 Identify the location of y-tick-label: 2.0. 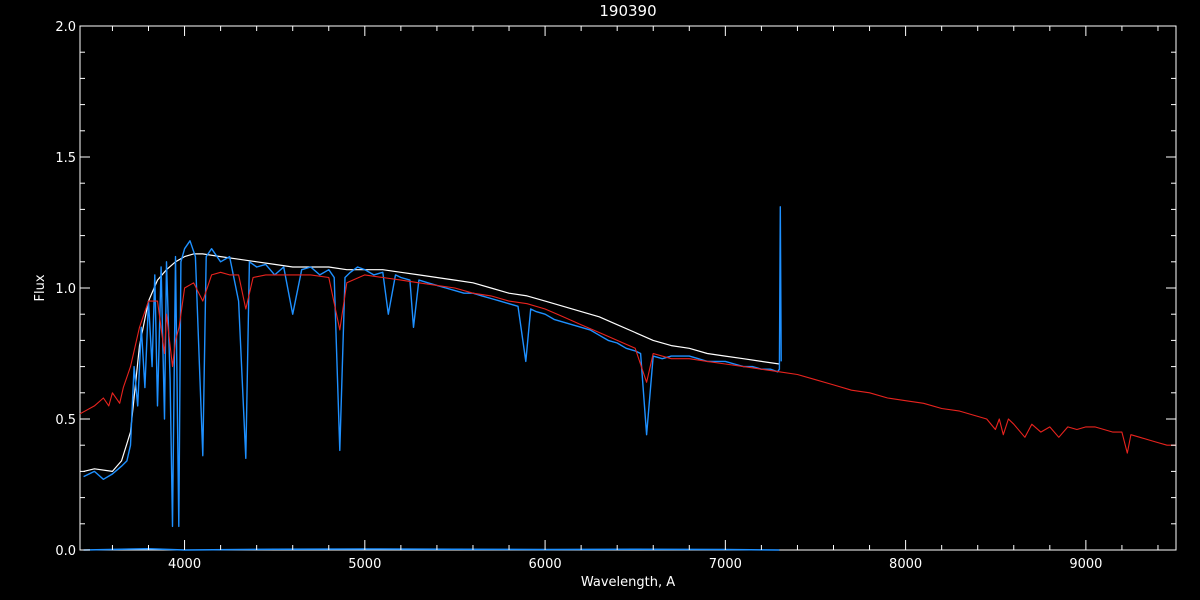
(65, 27).